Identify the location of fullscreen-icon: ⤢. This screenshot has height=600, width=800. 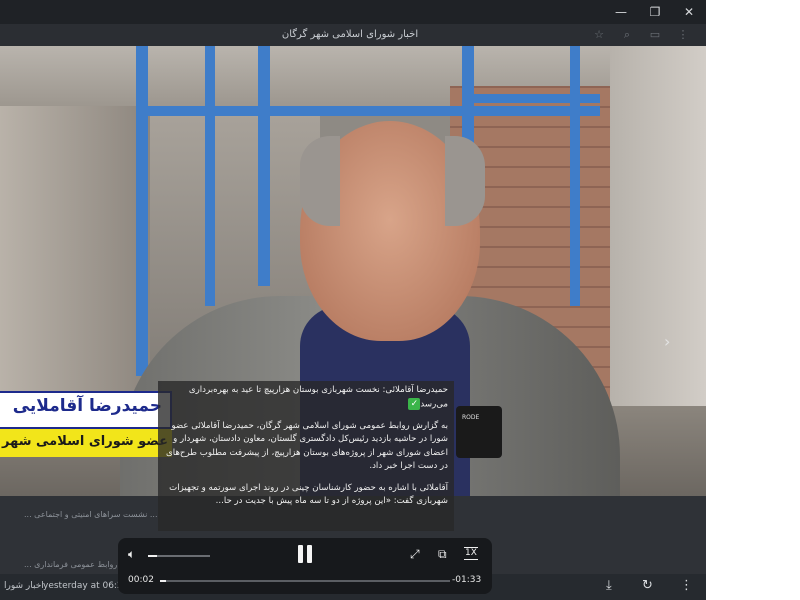
(415, 554).